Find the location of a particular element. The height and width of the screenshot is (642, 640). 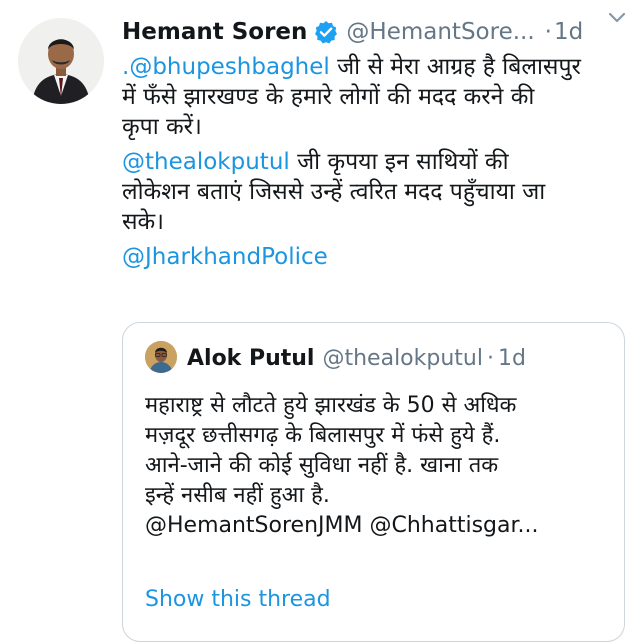

verified-badge-icon is located at coordinates (326, 32).